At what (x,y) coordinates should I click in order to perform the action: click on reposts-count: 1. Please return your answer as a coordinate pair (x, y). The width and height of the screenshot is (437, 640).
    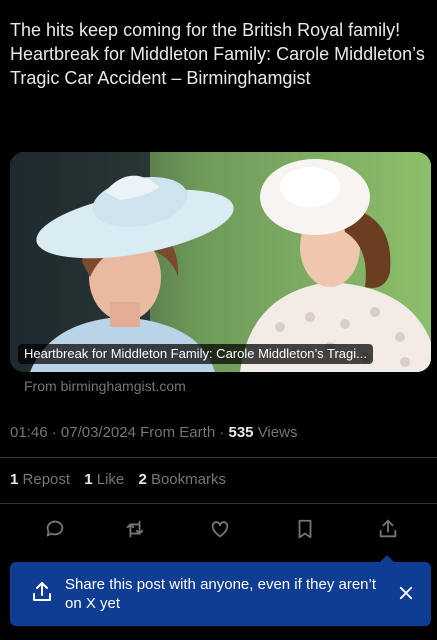
    Looking at the image, I should click on (14, 479).